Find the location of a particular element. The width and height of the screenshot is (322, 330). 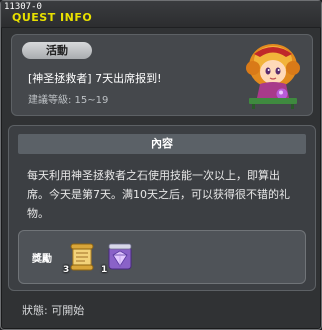

activity-tag: 活動 is located at coordinates (57, 50).